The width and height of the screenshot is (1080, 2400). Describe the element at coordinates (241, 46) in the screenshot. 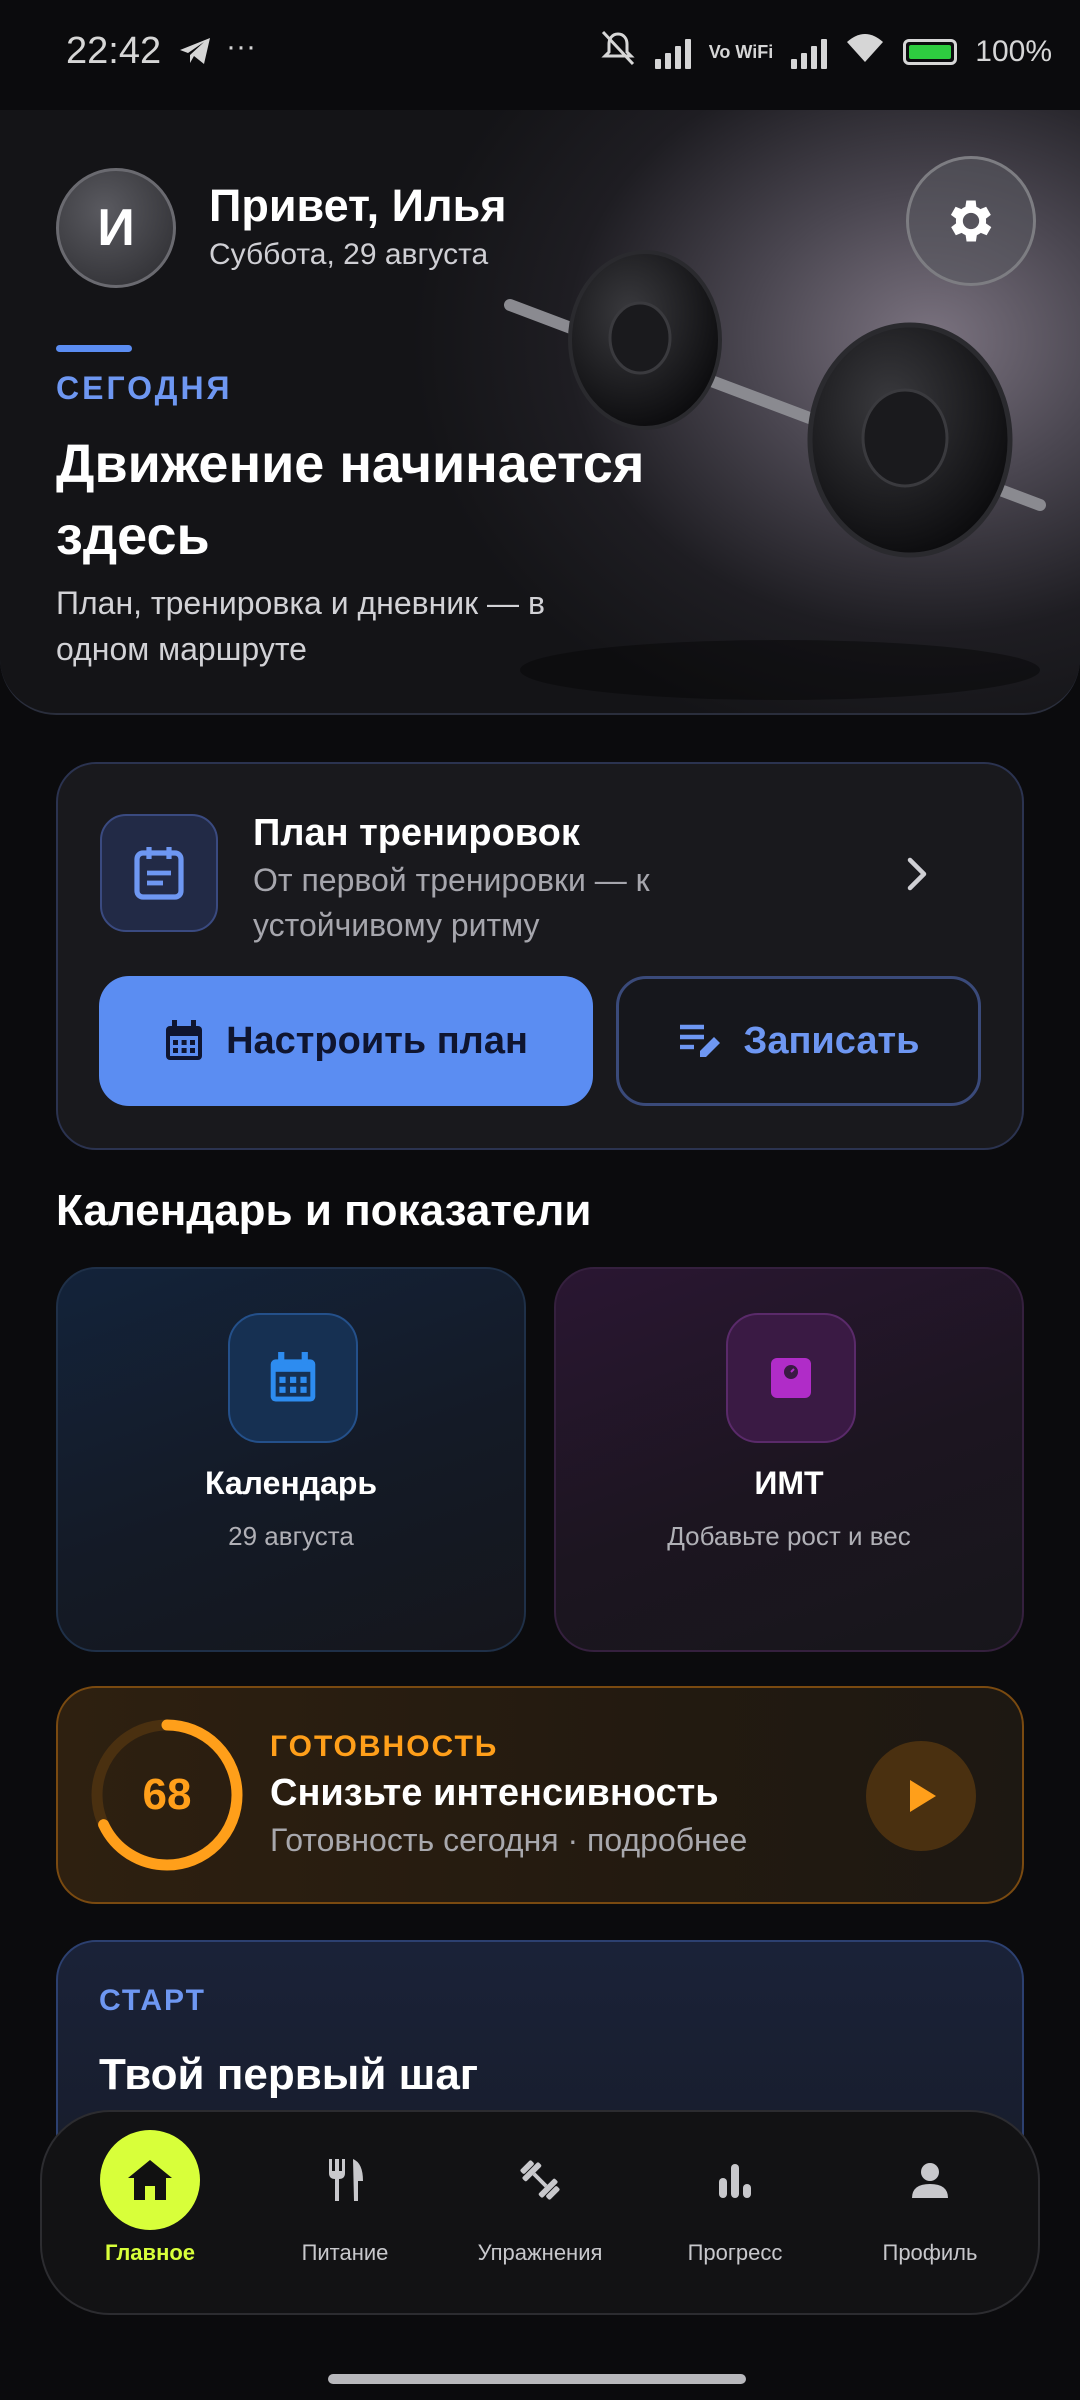

I see `more-notifications-icon: ···` at that location.